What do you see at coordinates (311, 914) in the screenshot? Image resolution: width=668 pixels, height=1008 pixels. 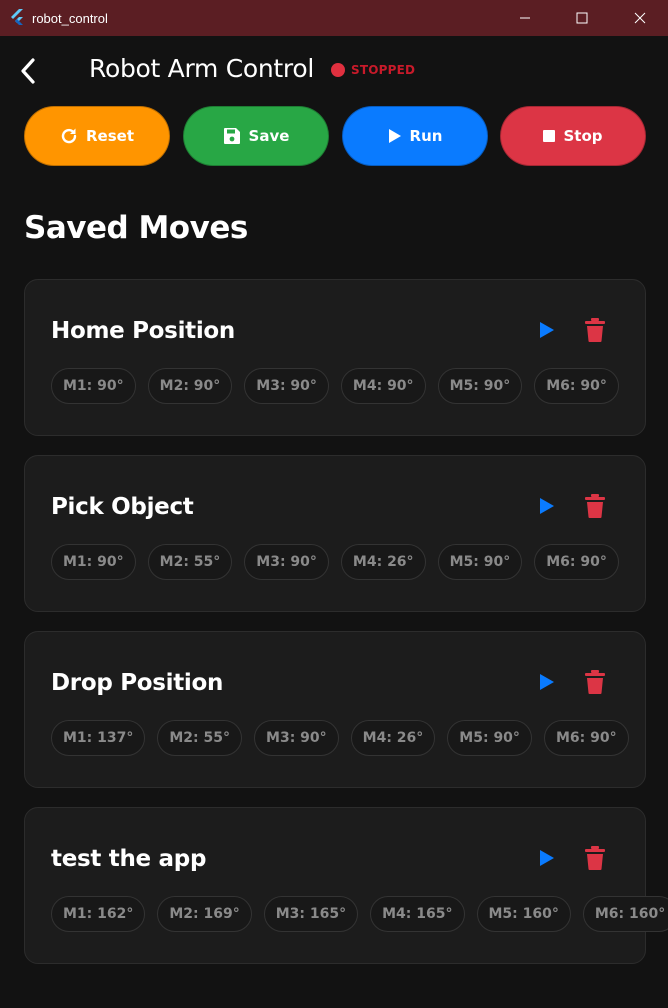 I see `motor-chip: M3: 165°` at bounding box center [311, 914].